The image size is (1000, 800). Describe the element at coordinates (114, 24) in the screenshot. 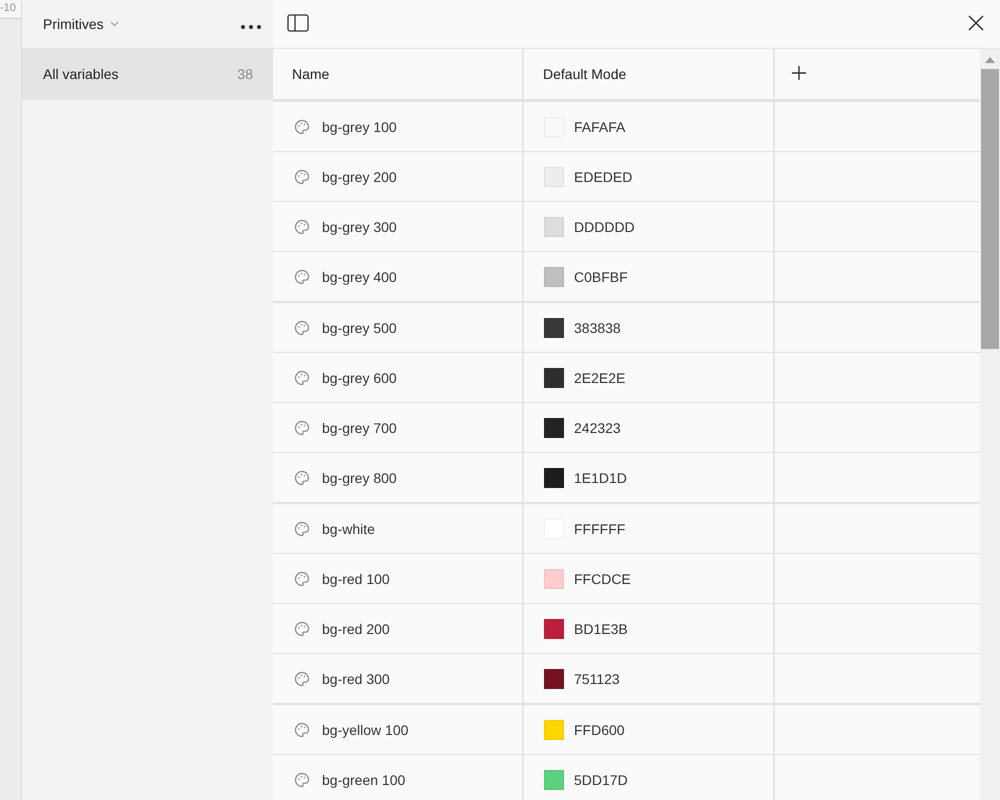

I see `chevron-down-icon` at that location.